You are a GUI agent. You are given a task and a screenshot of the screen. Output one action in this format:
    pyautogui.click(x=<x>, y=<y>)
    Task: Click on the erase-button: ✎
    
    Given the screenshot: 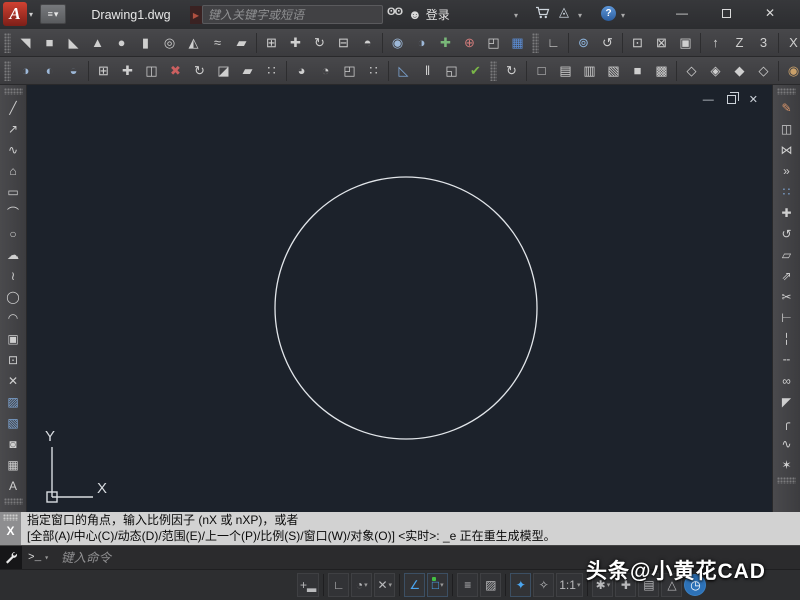 What is the action you would take?
    pyautogui.click(x=787, y=107)
    